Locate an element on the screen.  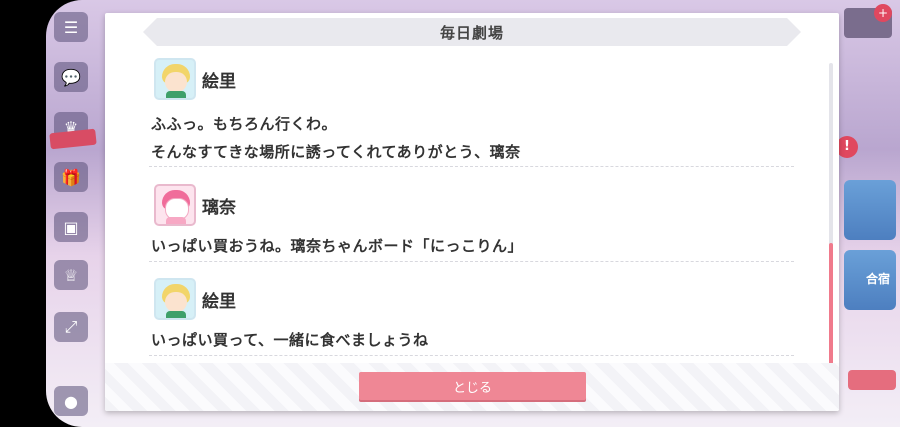
menu-icon: ☰ is located at coordinates (71, 27).